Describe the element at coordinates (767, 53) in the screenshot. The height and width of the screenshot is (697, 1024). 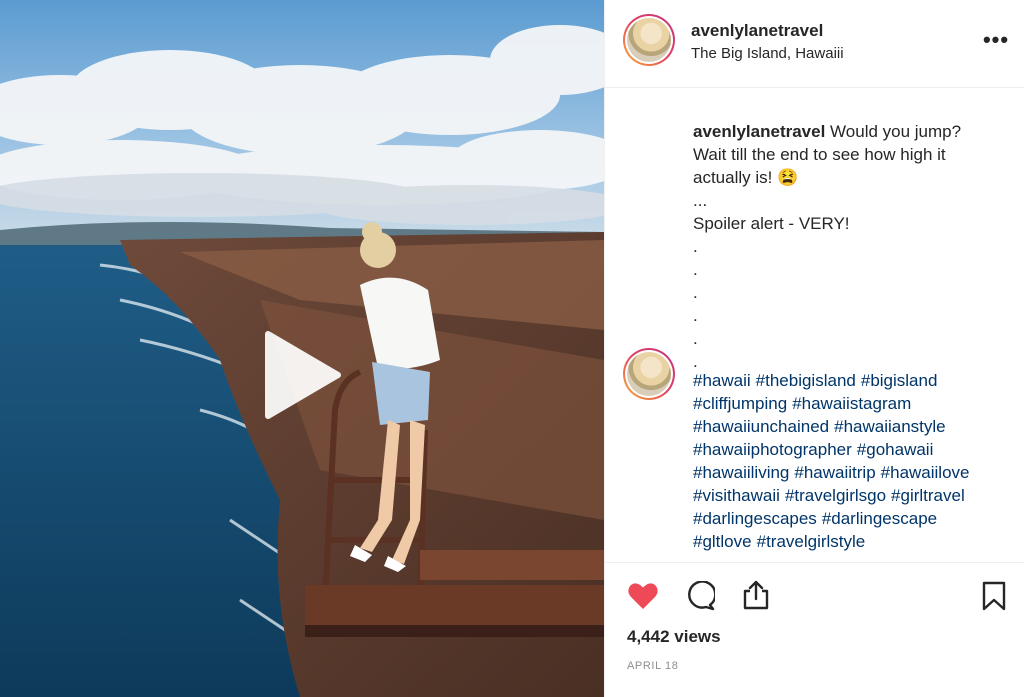
I see `location-link: The Big Island, Hawaiii` at that location.